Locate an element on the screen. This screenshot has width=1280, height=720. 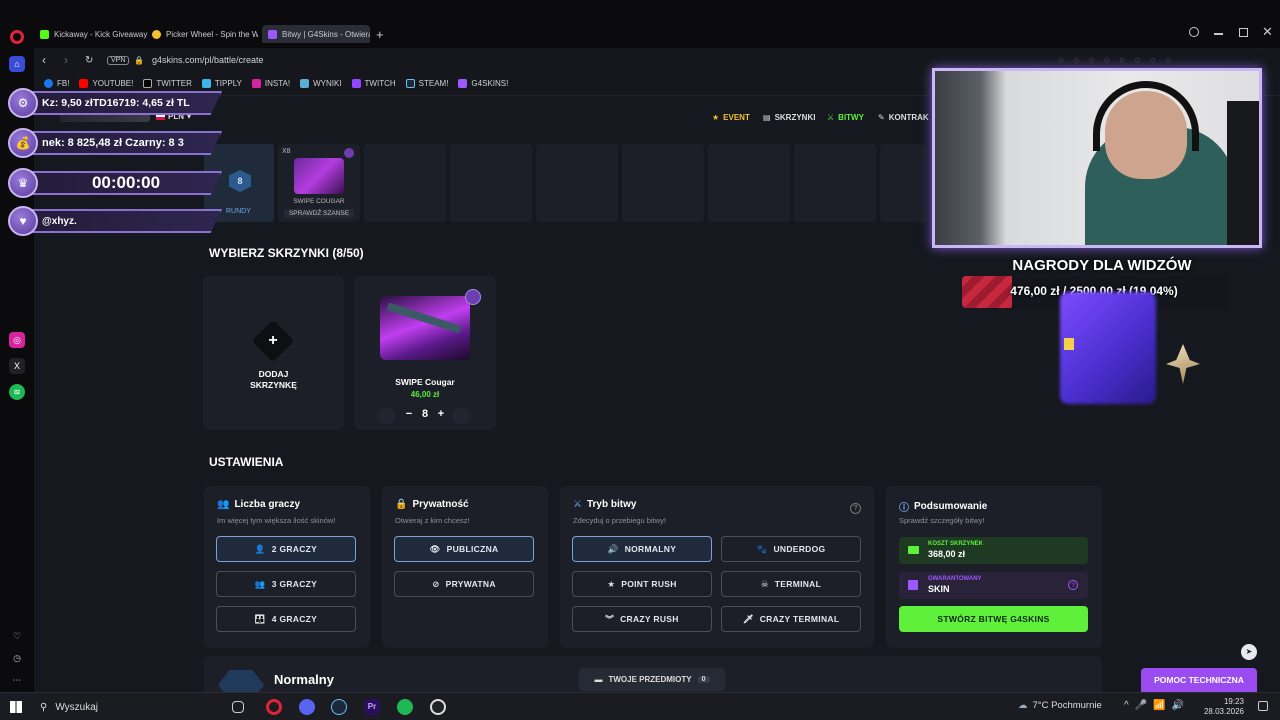
chevrons-icon: ︾ is located at coordinates (610, 619).